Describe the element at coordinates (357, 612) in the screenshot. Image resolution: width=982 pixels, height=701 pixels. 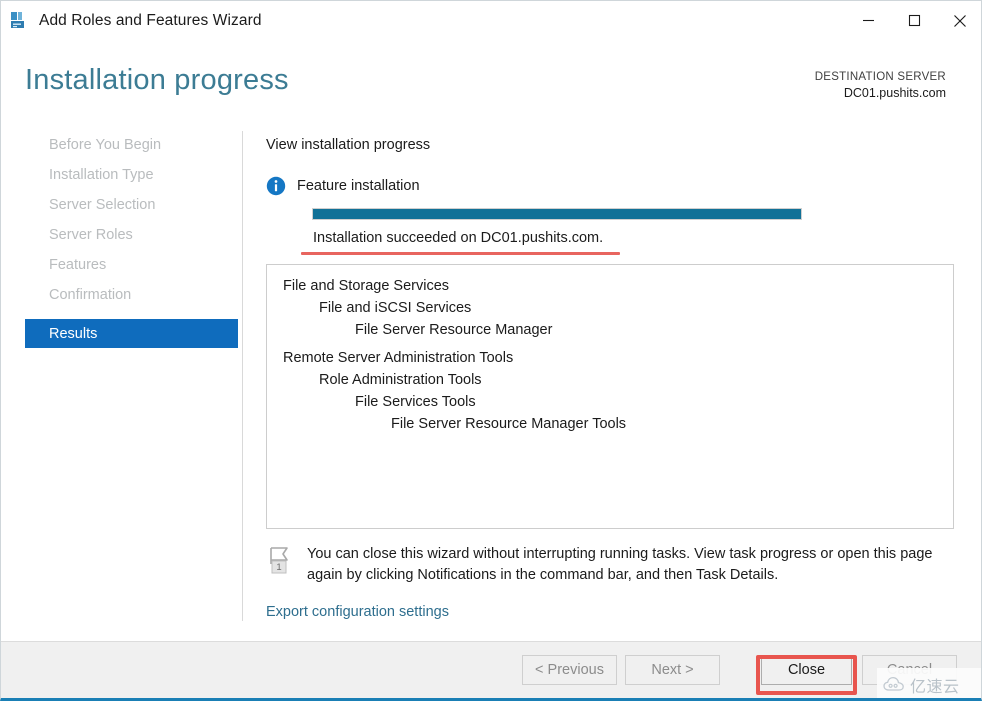
I see `export-configuration-settings-link: Export configuration settings` at that location.